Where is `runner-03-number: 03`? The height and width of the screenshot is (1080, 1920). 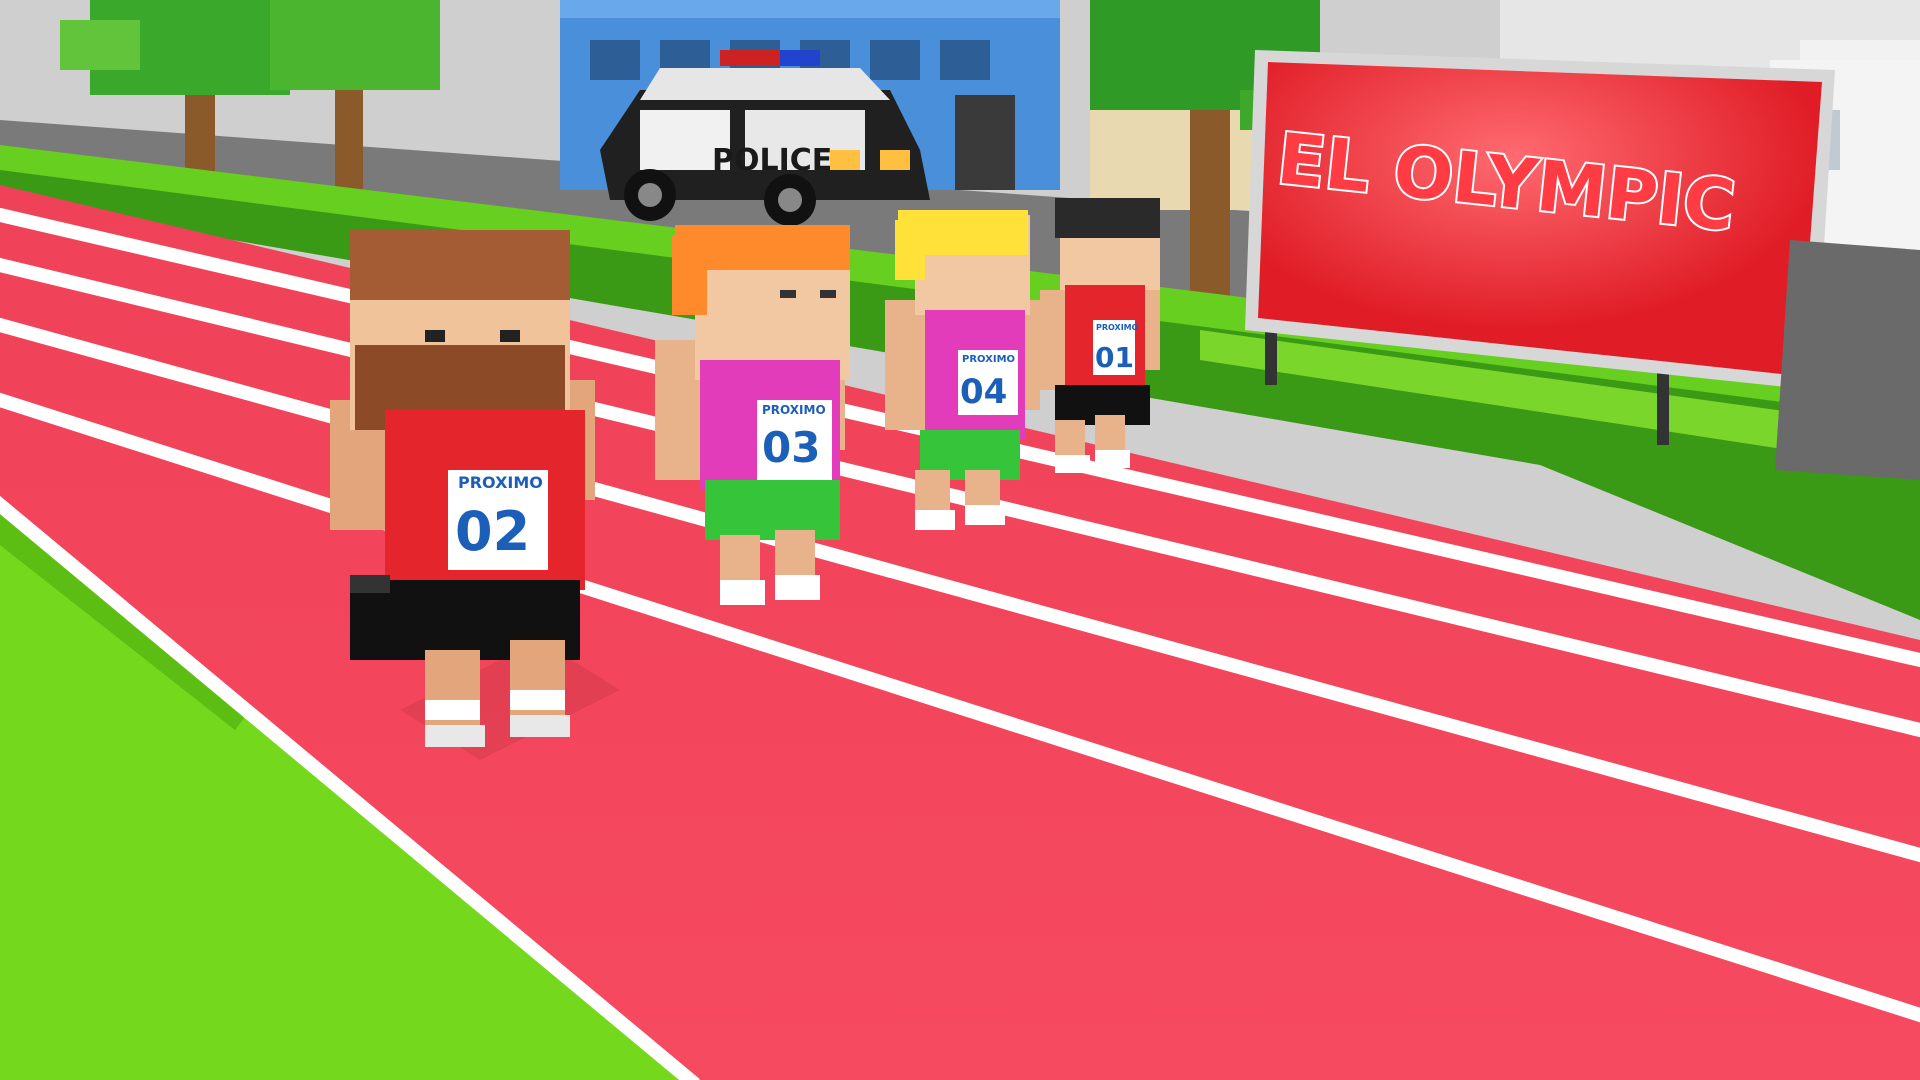
runner-03-number: 03 is located at coordinates (791, 447).